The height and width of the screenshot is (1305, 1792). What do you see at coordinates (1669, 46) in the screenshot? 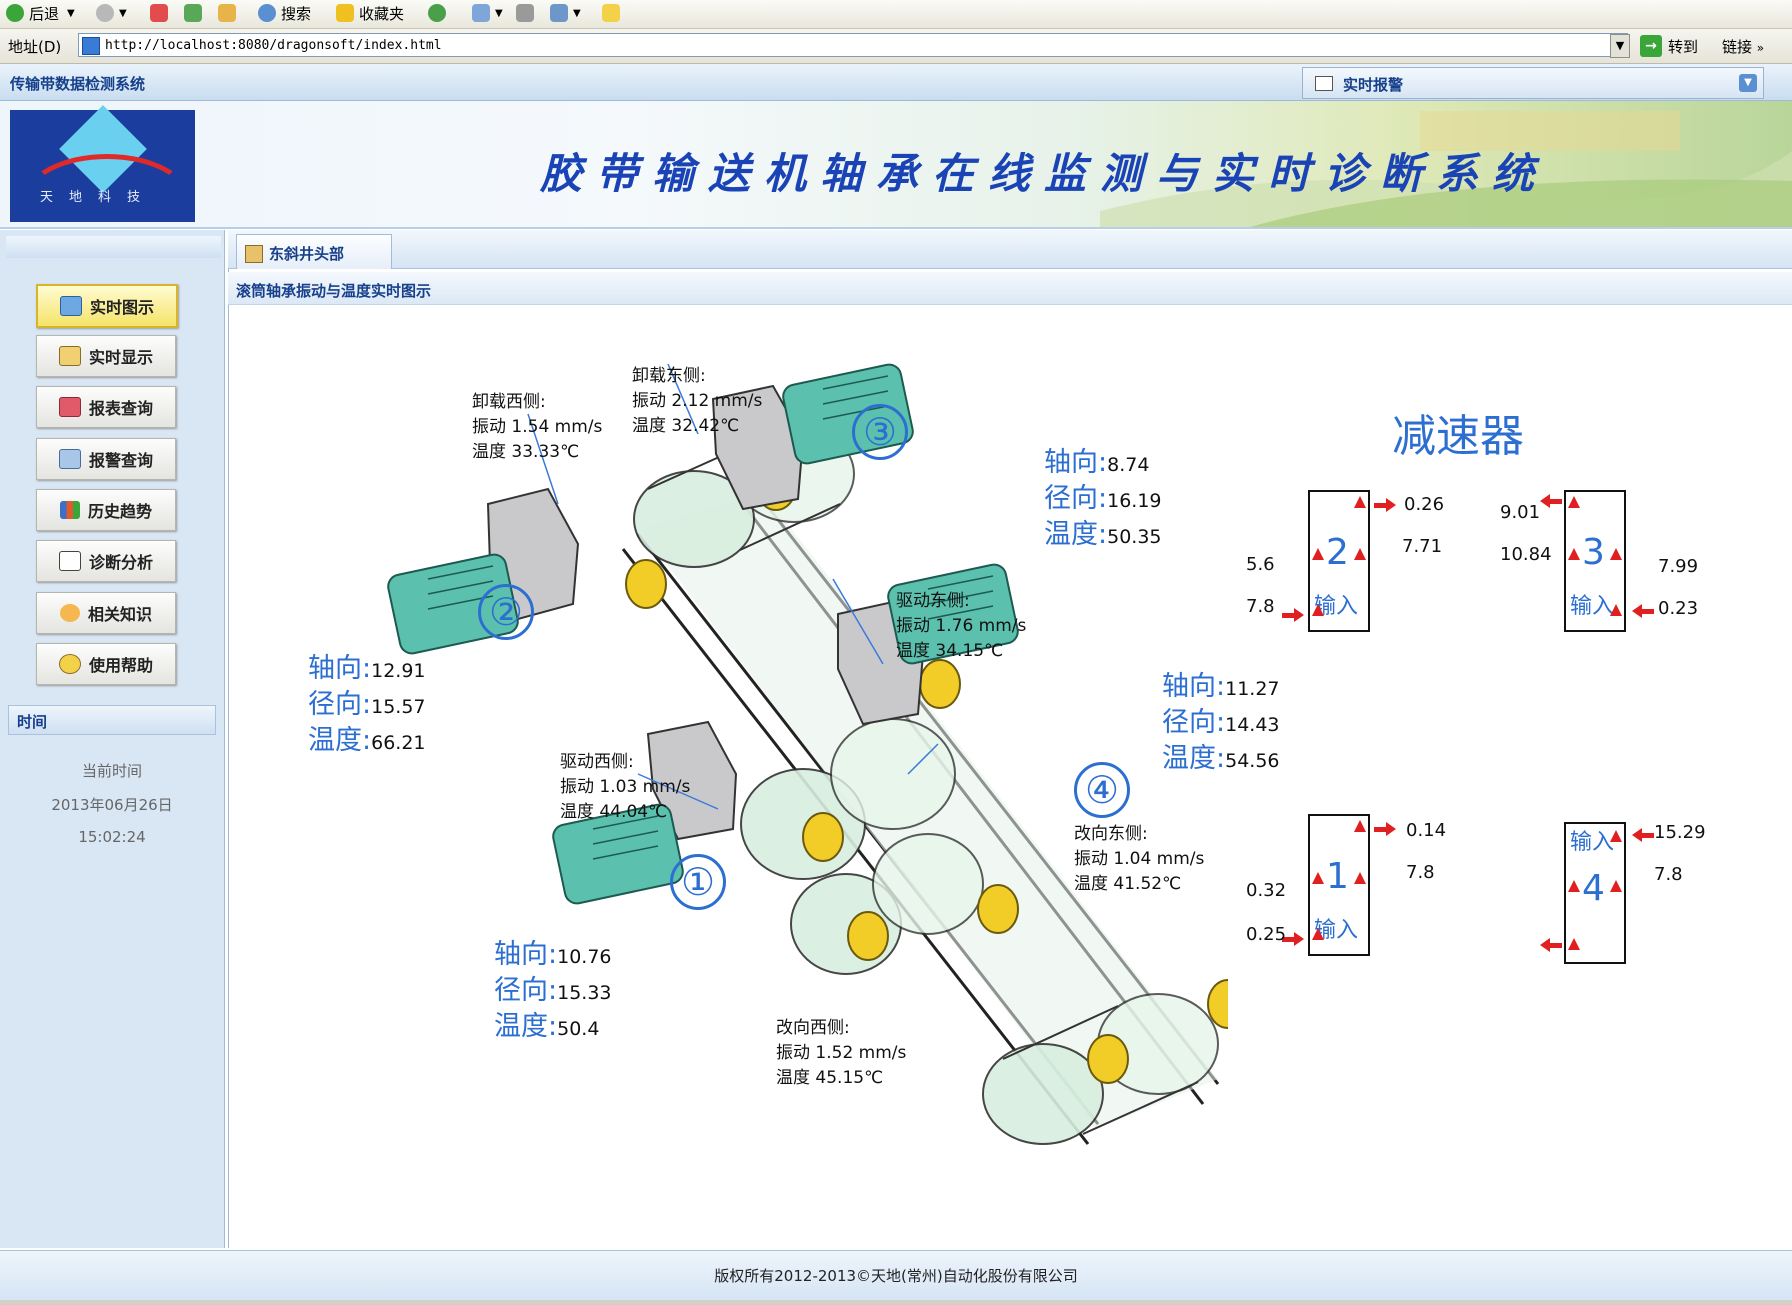
I see `go-button: → 转到` at bounding box center [1669, 46].